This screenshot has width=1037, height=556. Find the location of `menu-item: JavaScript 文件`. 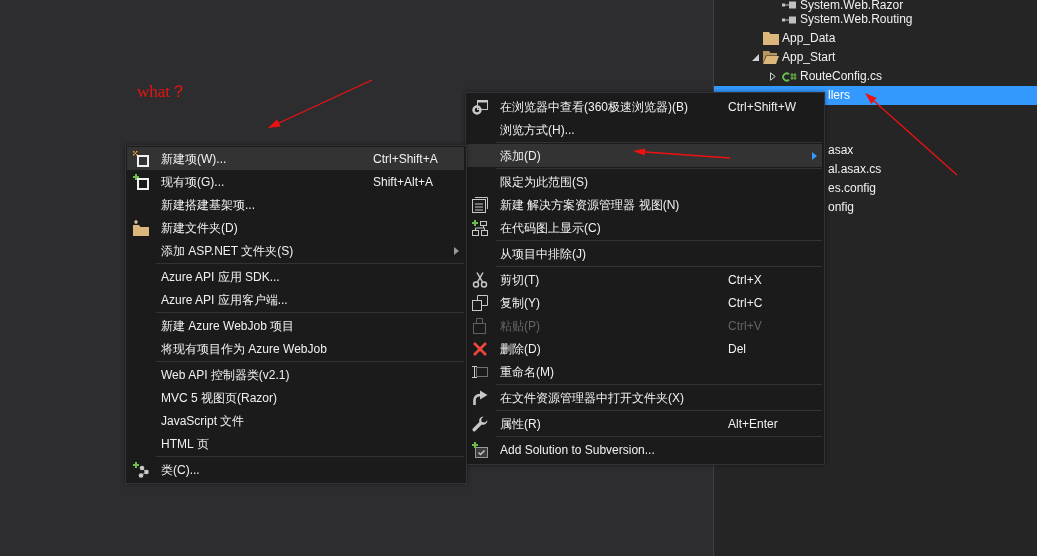

menu-item: JavaScript 文件 is located at coordinates (295, 420).